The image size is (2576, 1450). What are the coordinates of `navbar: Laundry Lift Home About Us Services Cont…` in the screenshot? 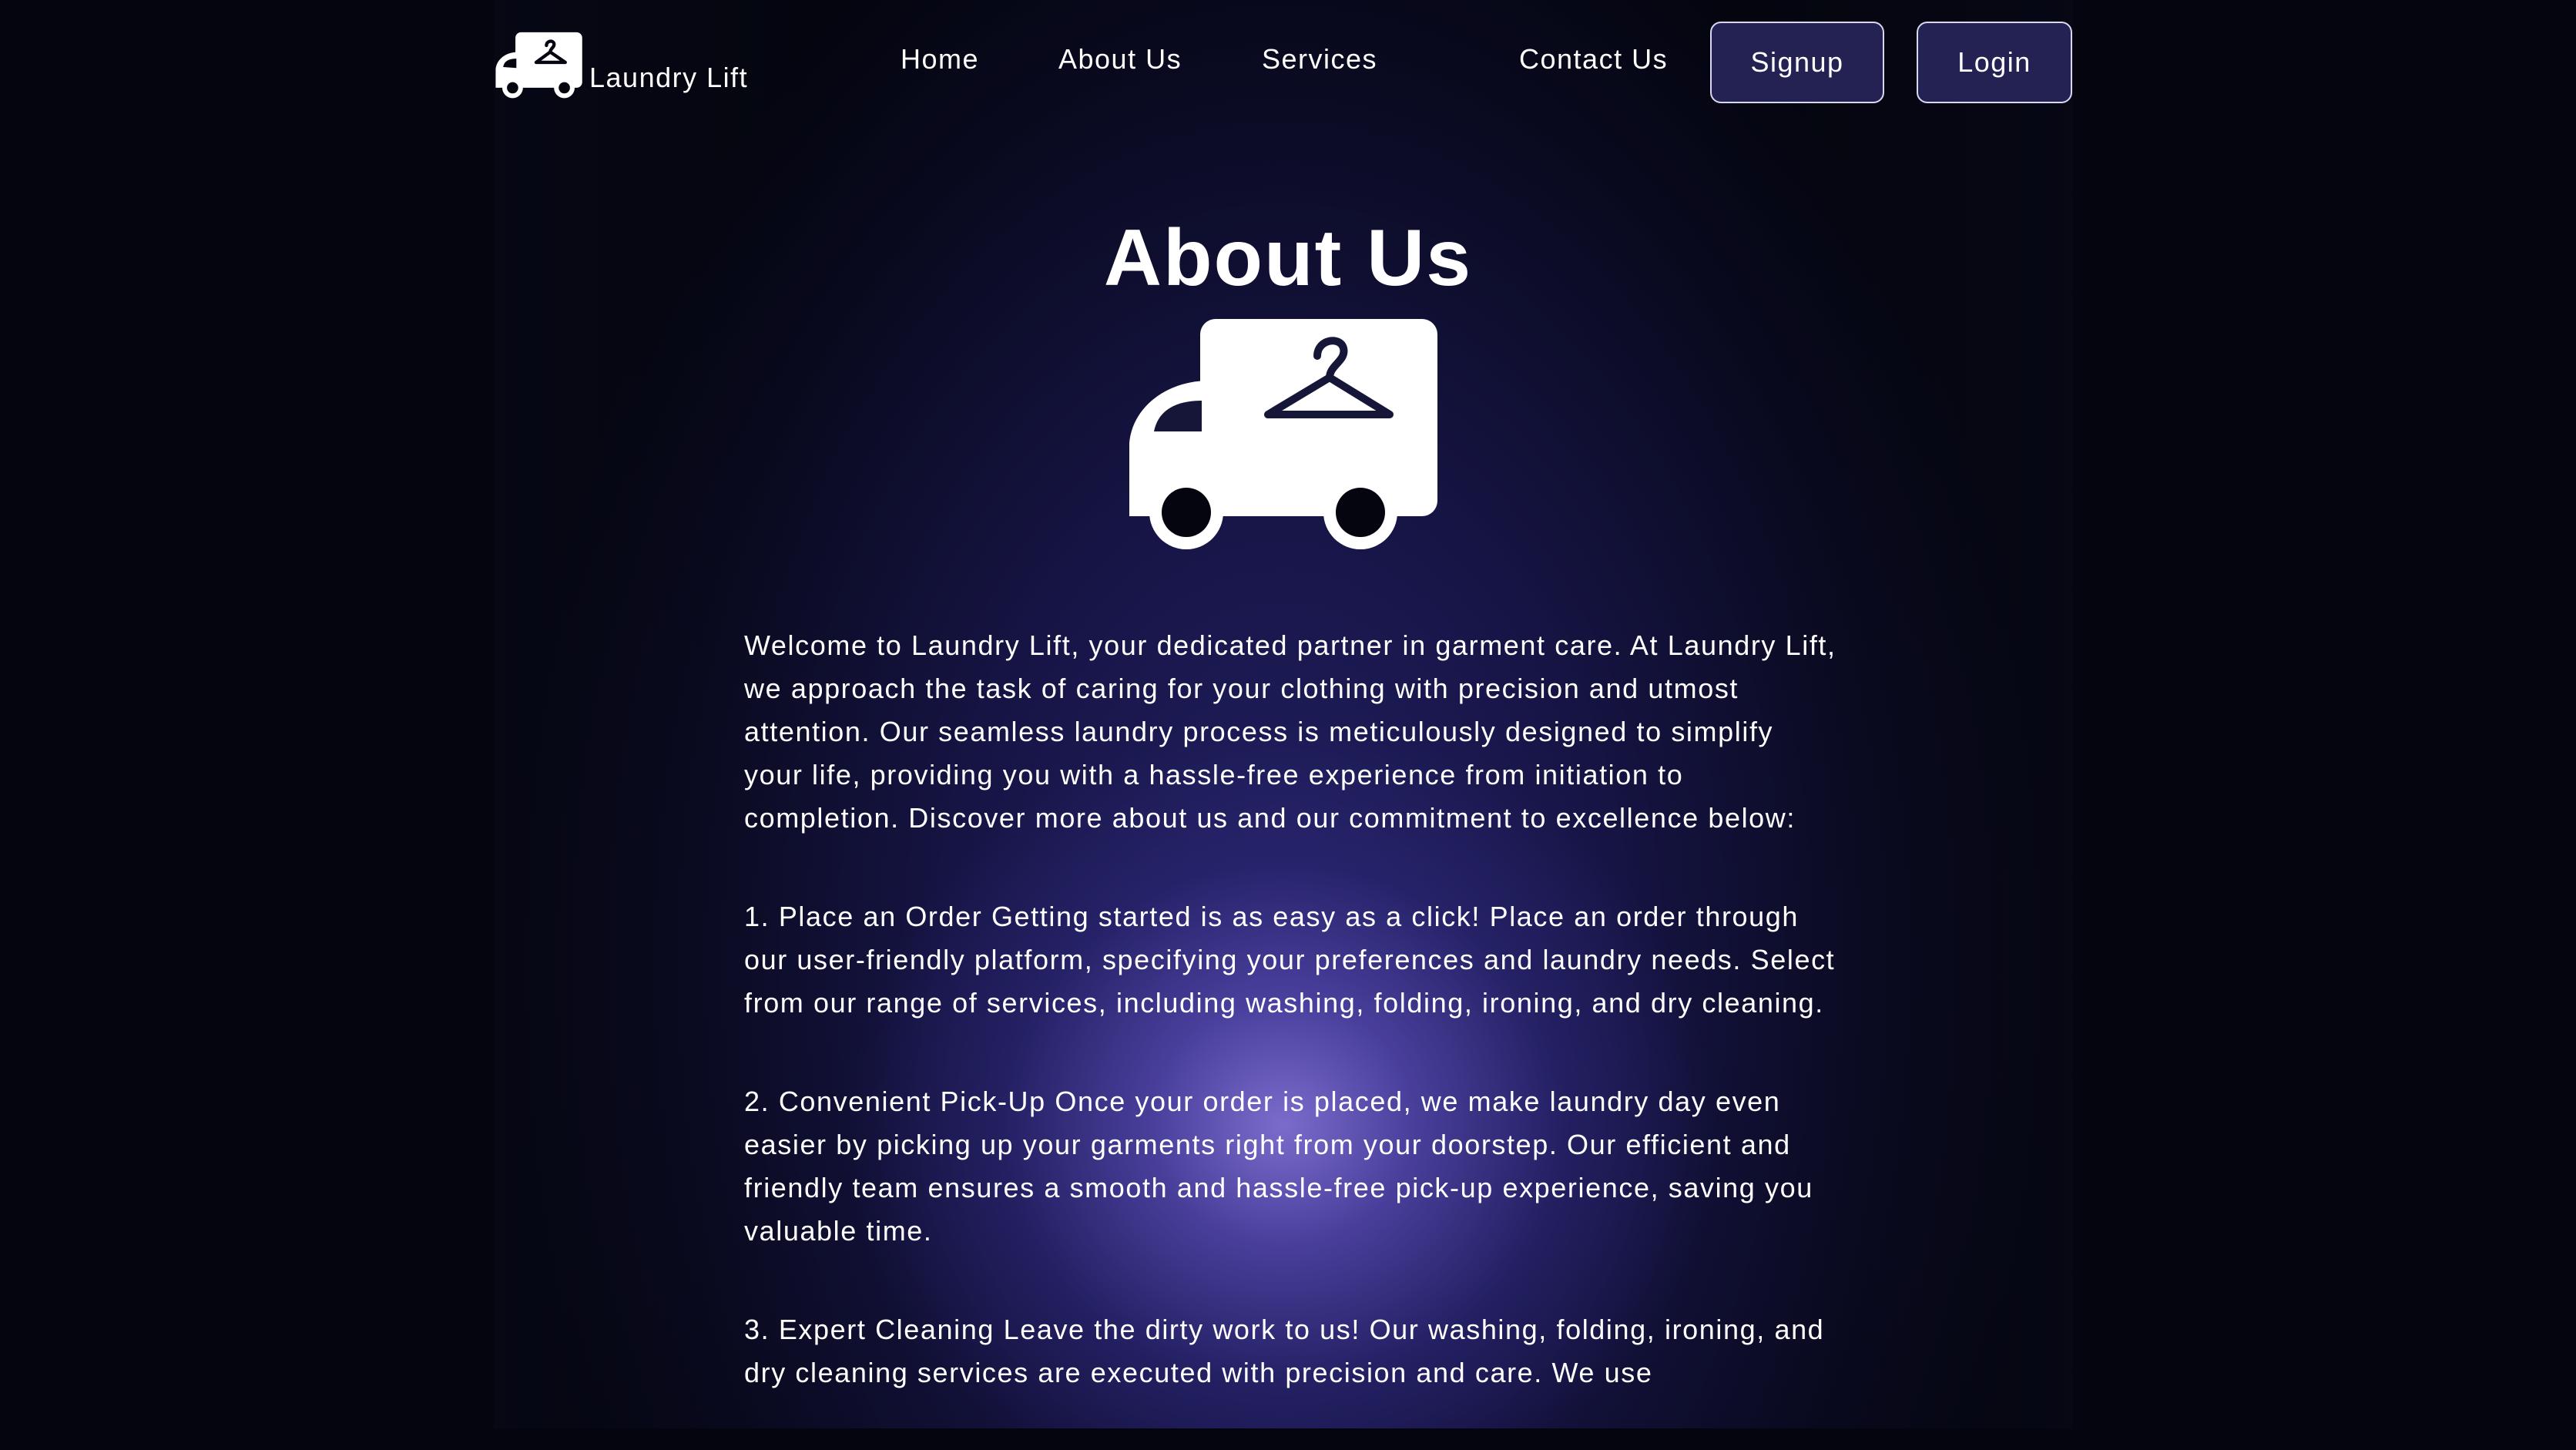 It's located at (1283, 65).